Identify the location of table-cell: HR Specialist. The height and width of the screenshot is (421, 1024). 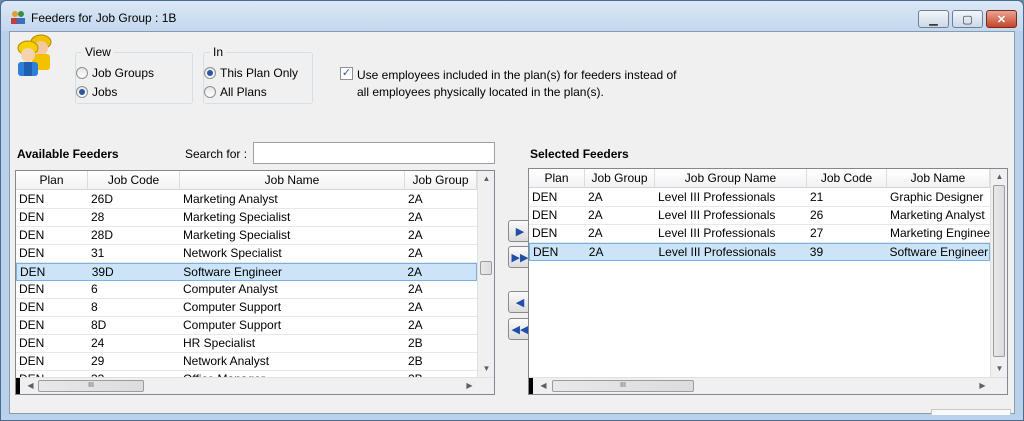
(219, 343).